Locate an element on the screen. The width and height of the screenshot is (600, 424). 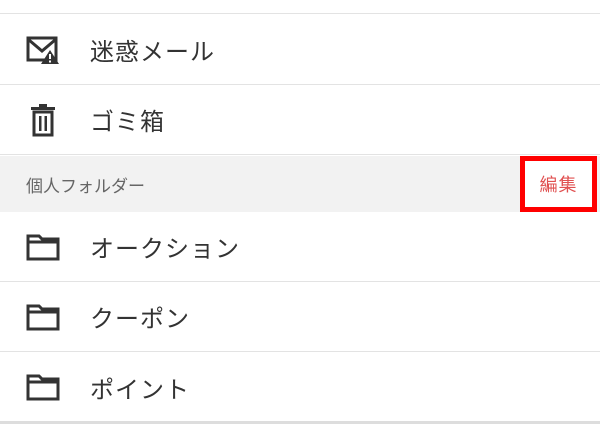
folder-label: ポイント is located at coordinates (140, 389).